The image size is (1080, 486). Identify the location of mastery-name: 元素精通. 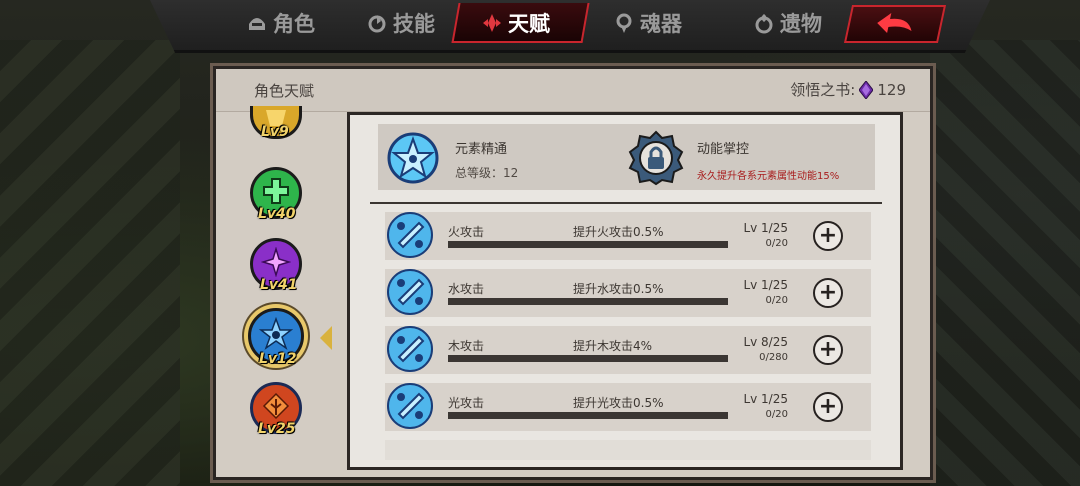
(481, 149).